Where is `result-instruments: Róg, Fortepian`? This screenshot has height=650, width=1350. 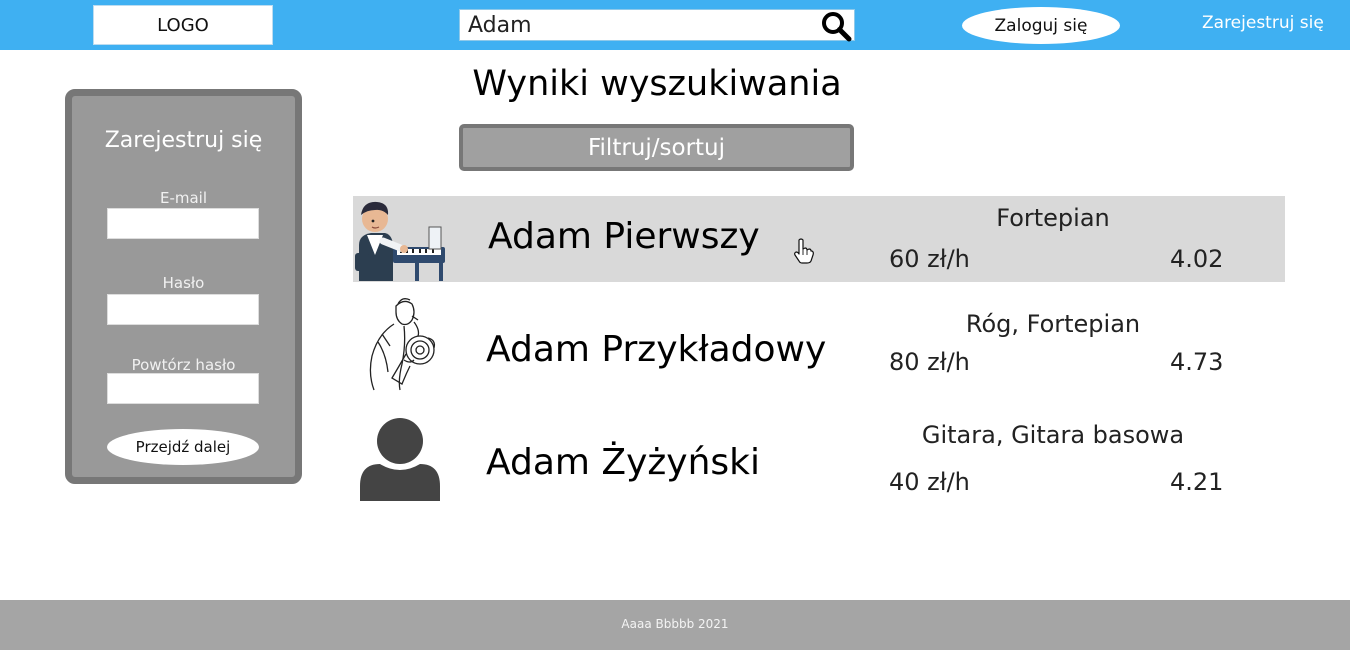
result-instruments: Róg, Fortepian is located at coordinates (1053, 324).